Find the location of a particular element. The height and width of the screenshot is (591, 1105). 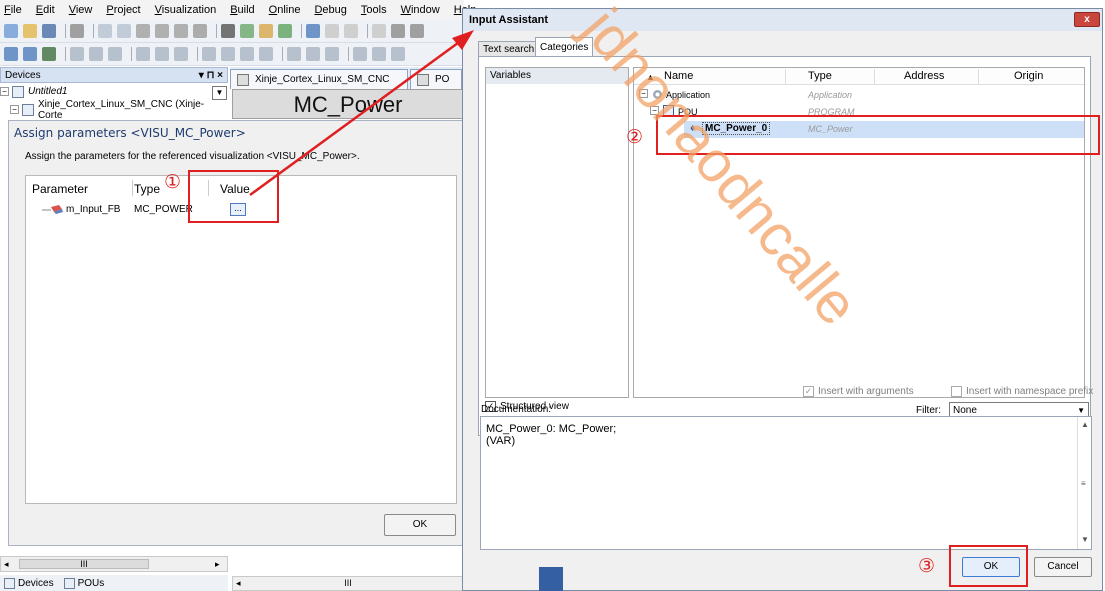

annotation-arrow is located at coordinates (361, 113).